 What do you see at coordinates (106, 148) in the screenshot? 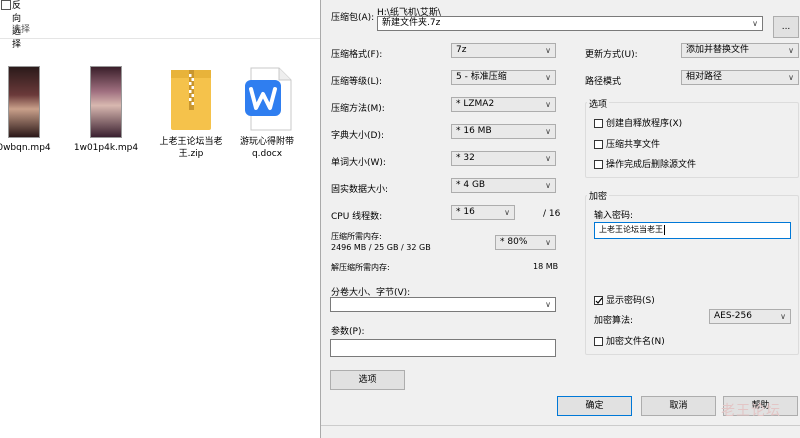
I see `file-name: 1w01p4k.mp4` at bounding box center [106, 148].